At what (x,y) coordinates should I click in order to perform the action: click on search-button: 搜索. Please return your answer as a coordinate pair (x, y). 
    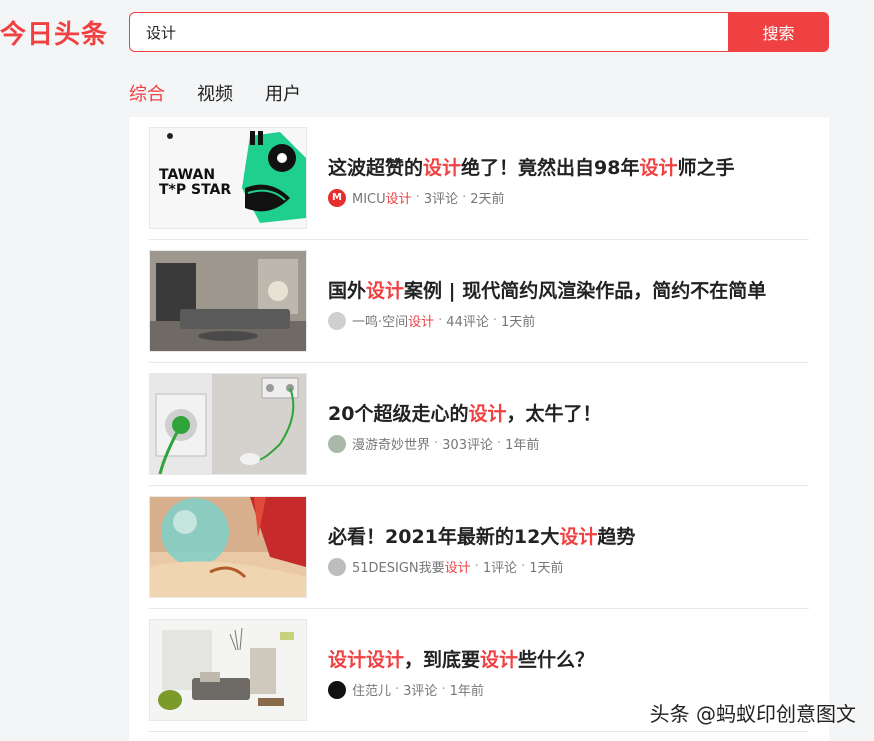
    Looking at the image, I should click on (778, 32).